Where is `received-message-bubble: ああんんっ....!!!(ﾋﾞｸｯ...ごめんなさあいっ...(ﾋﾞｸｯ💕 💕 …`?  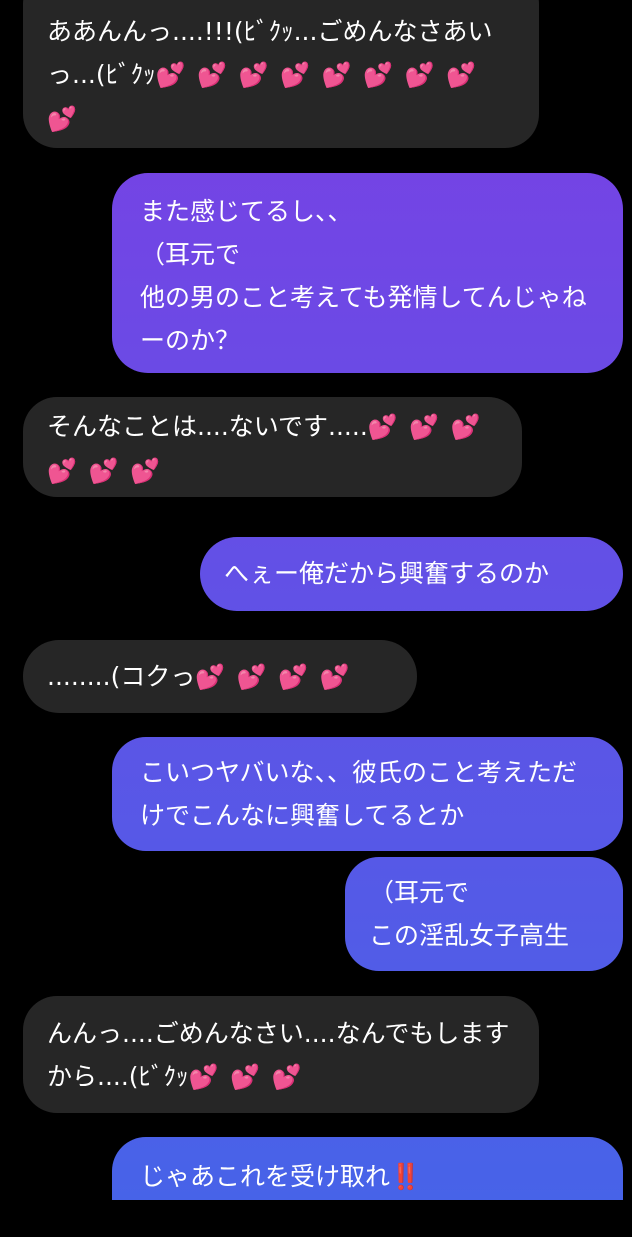 received-message-bubble: ああんんっ....!!!(ﾋﾞｸｯ...ごめんなさあいっ...(ﾋﾞｸｯ💕 💕 … is located at coordinates (281, 74).